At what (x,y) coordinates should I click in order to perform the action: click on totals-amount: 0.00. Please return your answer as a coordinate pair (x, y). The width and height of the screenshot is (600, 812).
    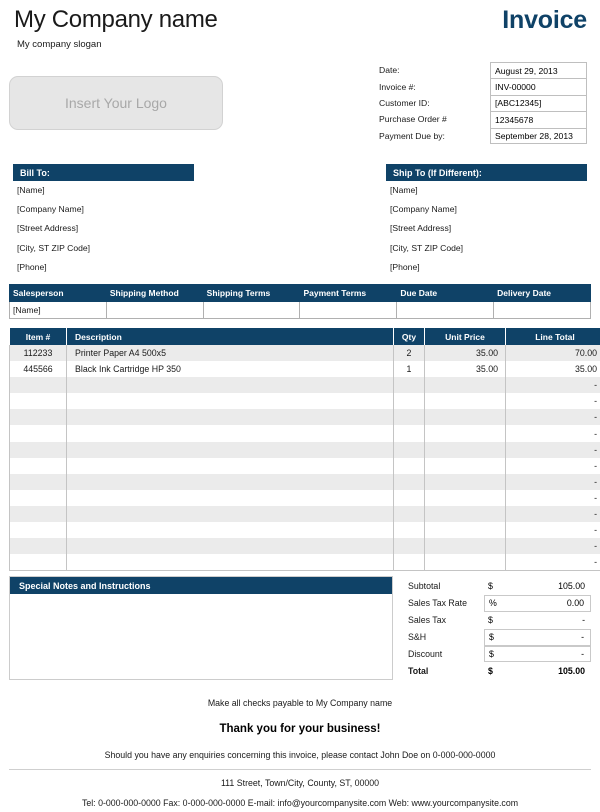
    Looking at the image, I should click on (552, 603).